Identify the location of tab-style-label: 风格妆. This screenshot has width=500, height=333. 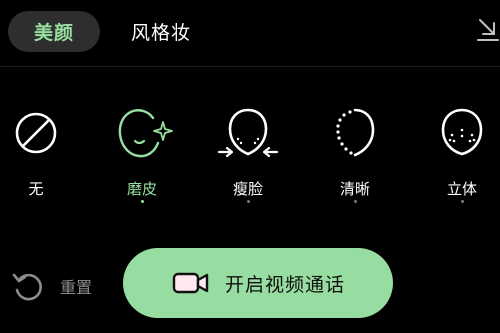
(161, 33).